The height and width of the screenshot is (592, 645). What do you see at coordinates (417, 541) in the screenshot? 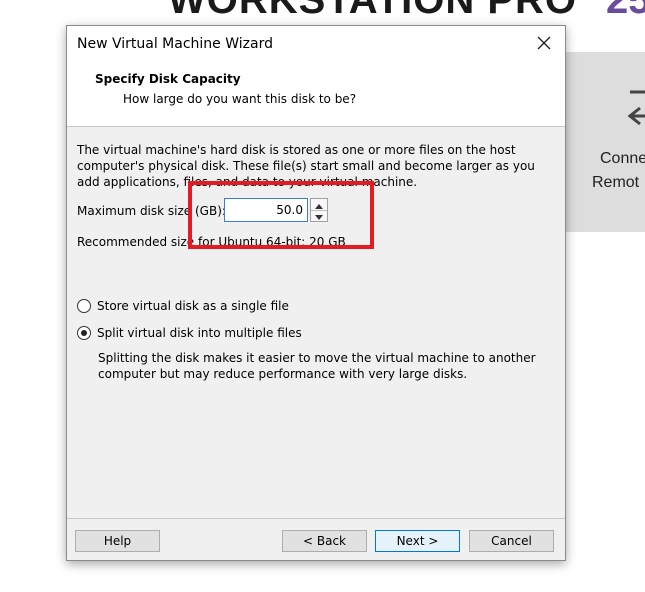
I see `next-button: Next >` at bounding box center [417, 541].